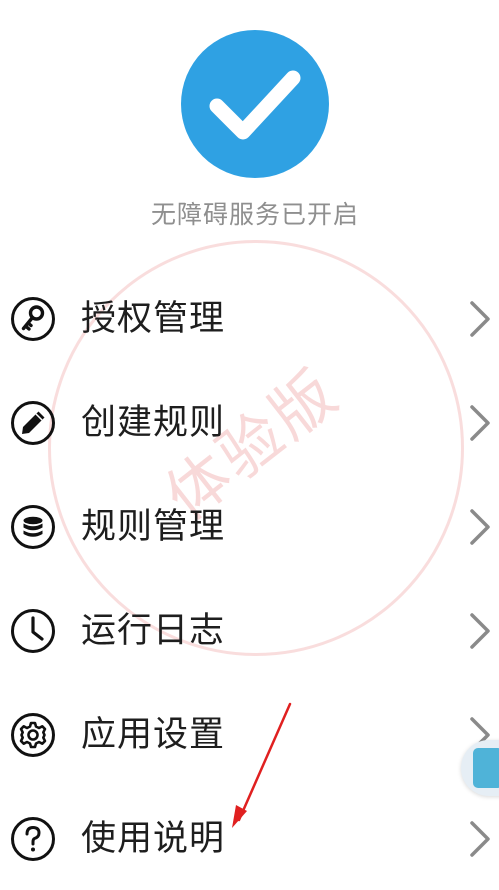  What do you see at coordinates (33, 527) in the screenshot?
I see `database-icon` at bounding box center [33, 527].